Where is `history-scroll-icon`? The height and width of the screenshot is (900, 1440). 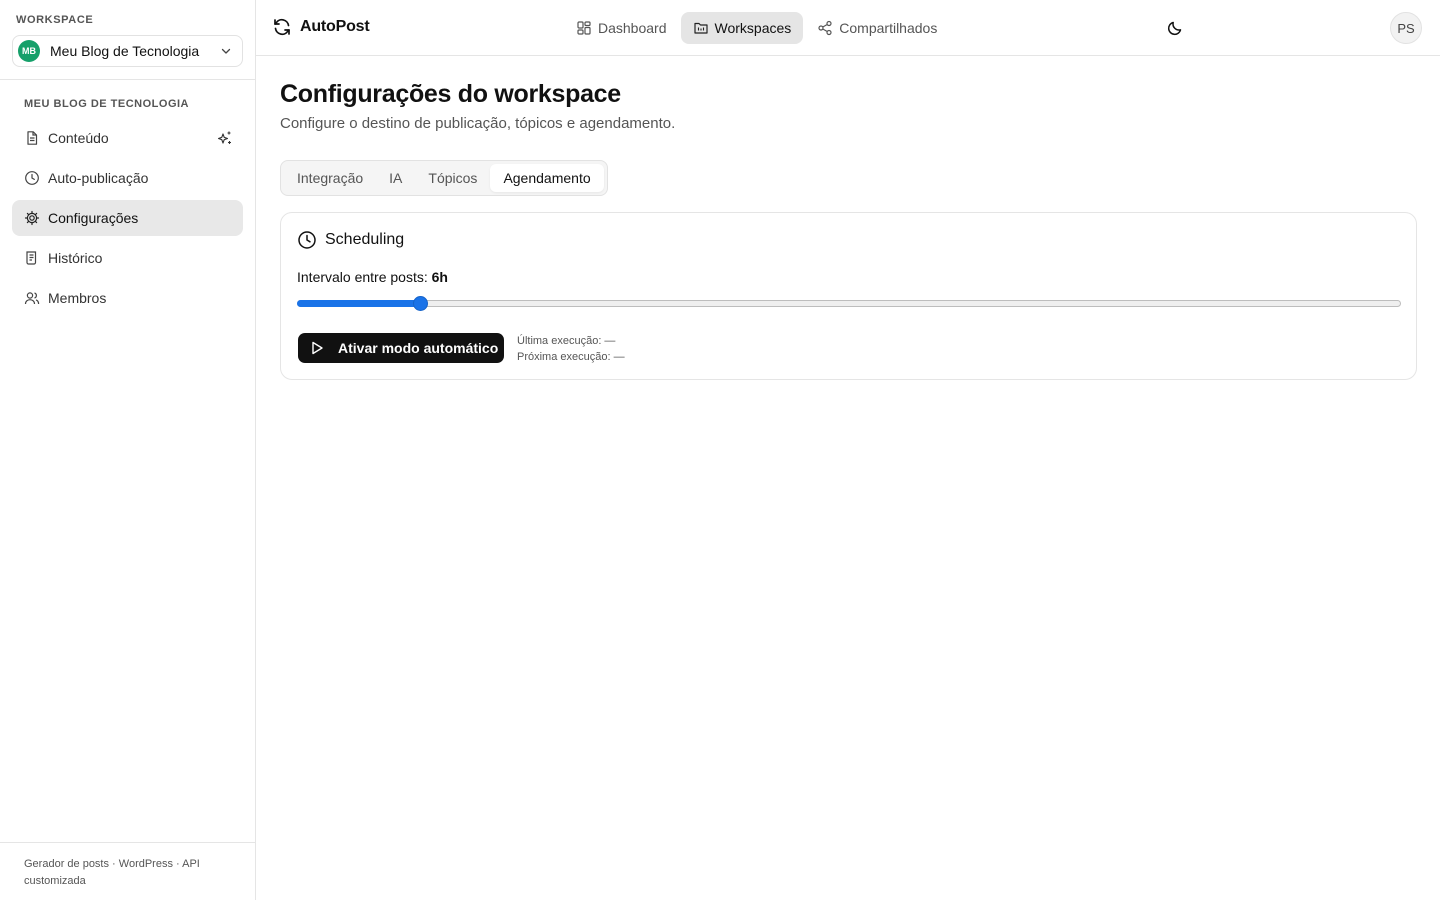 history-scroll-icon is located at coordinates (32, 258).